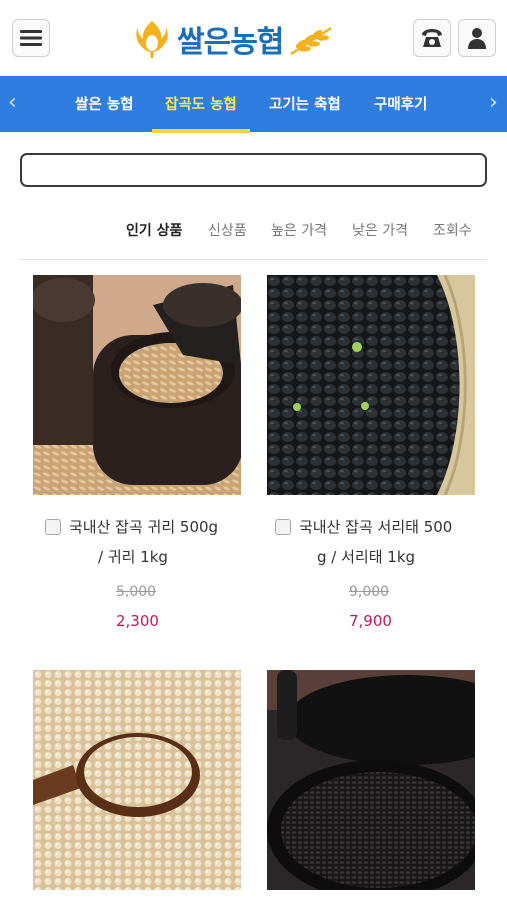 The height and width of the screenshot is (900, 507). I want to click on search-input, so click(253, 170).